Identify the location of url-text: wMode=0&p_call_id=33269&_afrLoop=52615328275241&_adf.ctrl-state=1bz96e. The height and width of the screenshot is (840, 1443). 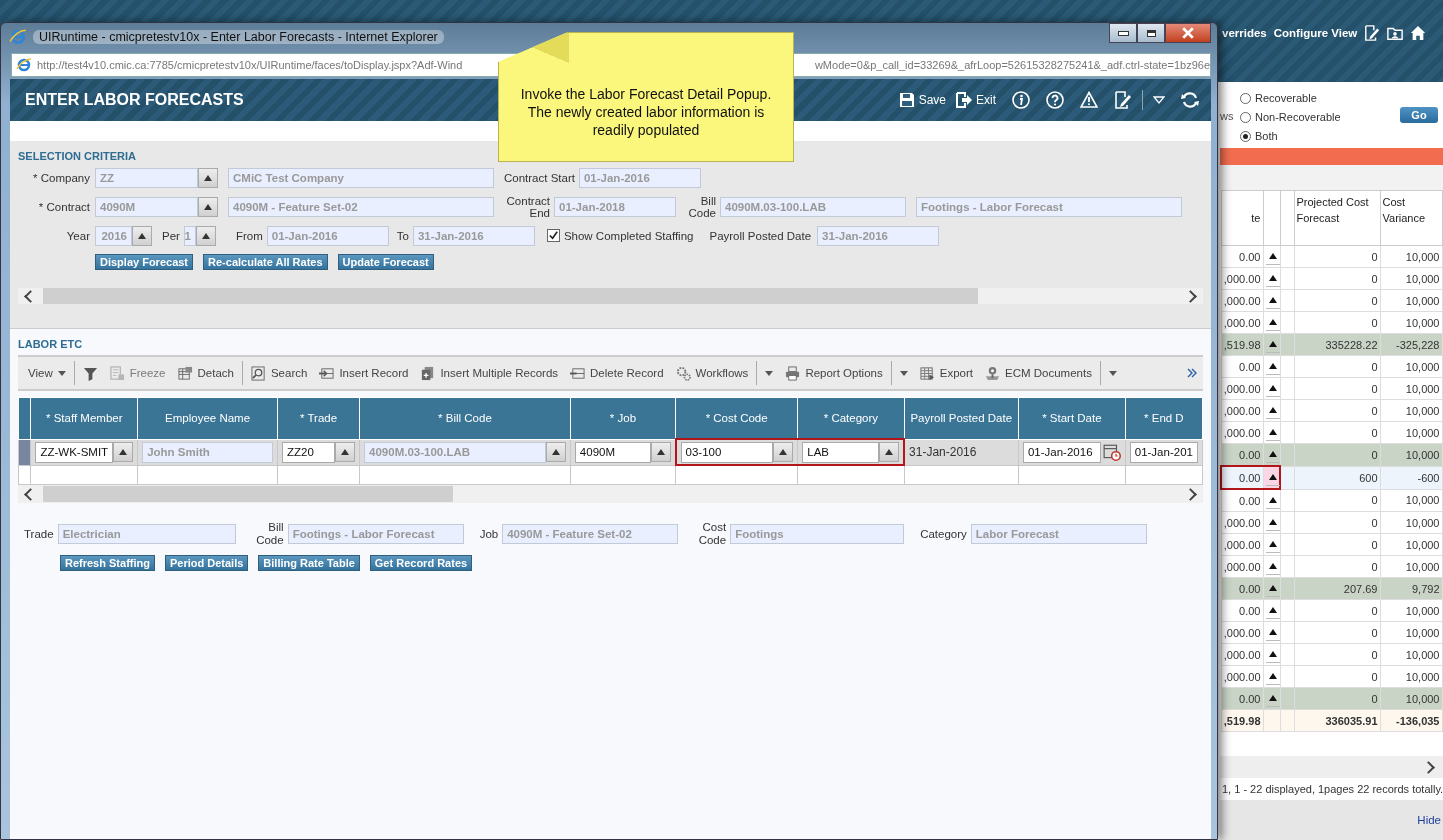
(1012, 65).